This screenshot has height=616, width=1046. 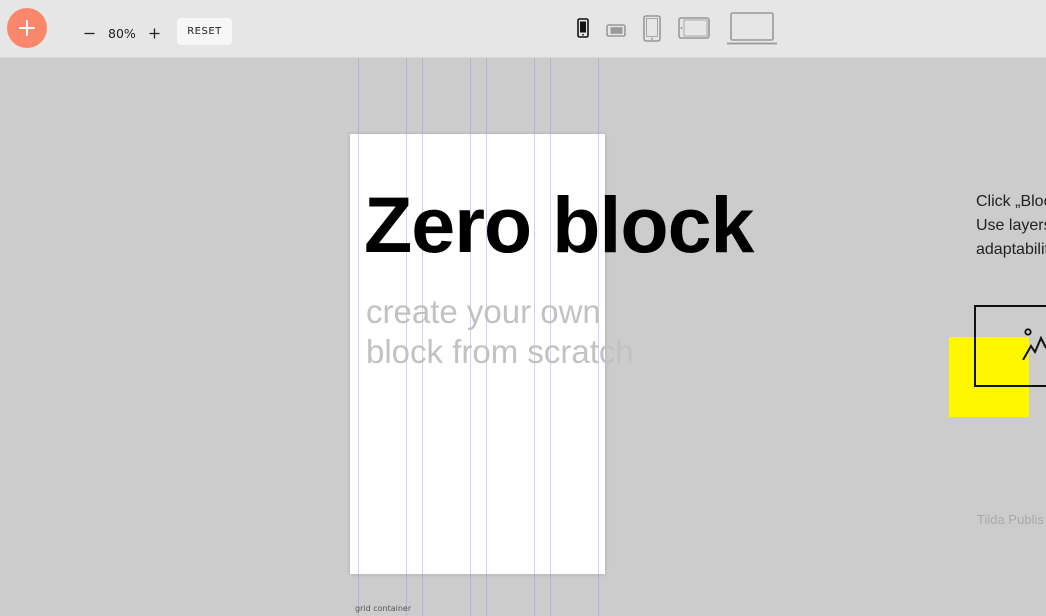 I want to click on subtitle-line: block from scratch, so click(x=500, y=351).